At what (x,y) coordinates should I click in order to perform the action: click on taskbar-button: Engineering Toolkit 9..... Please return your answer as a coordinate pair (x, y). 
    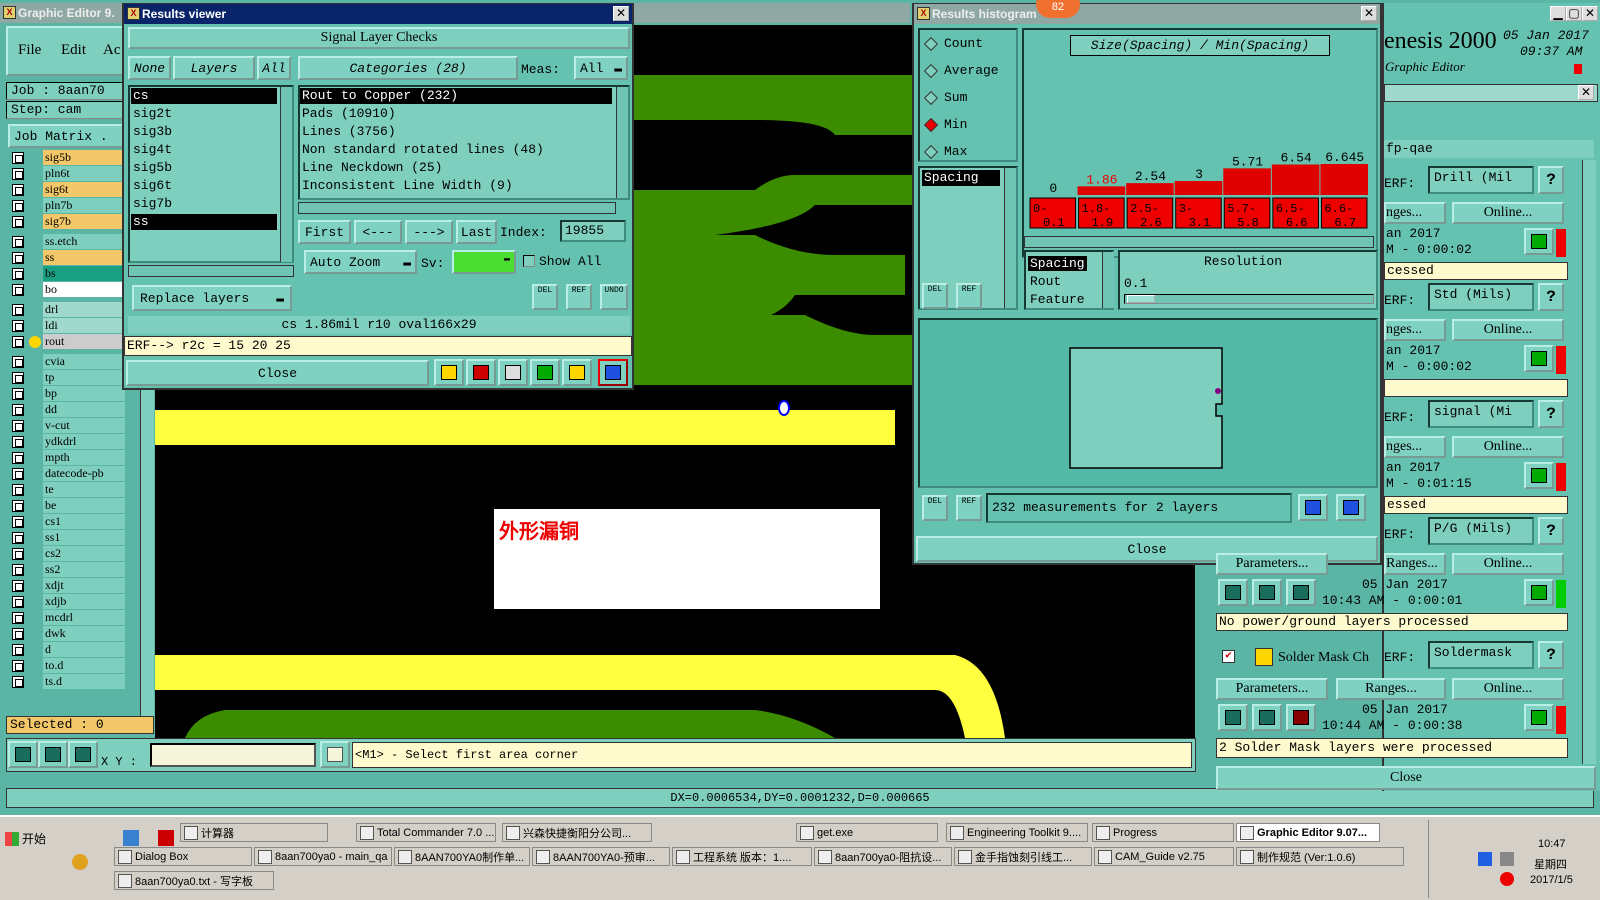
    Looking at the image, I should click on (1017, 832).